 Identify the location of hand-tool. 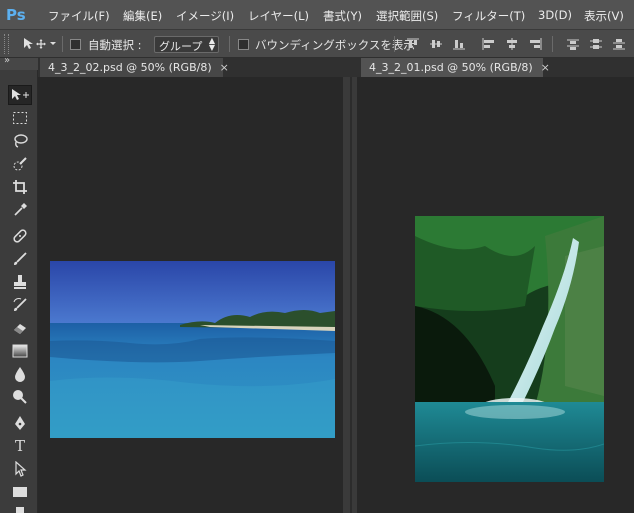
(20, 509).